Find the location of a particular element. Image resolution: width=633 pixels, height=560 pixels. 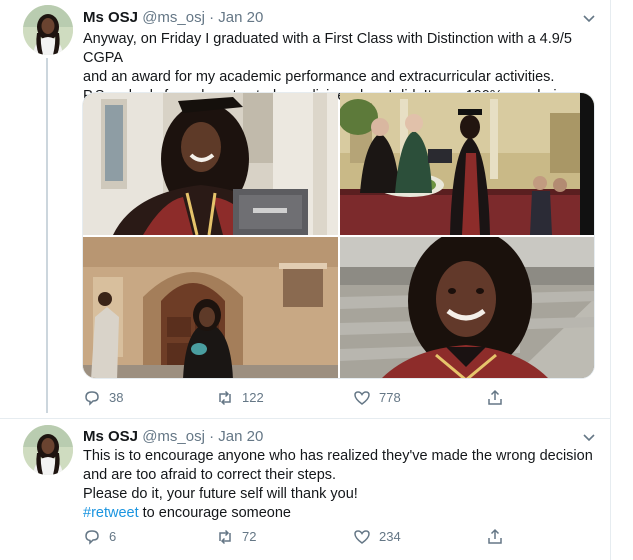

photo-graduate-diploma is located at coordinates (210, 164).